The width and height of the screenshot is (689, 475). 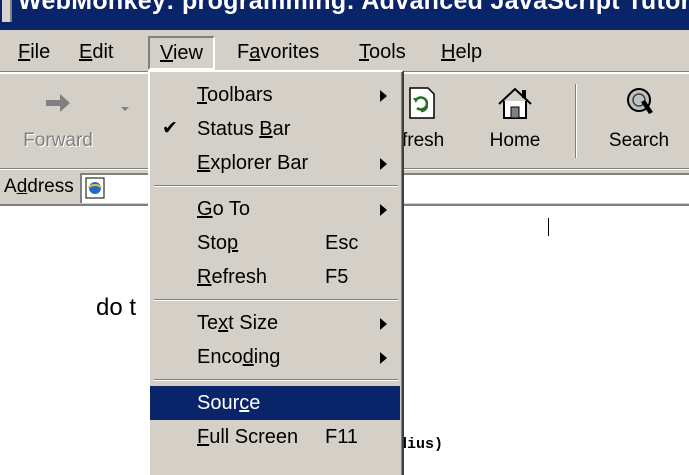 I want to click on content-mark, so click(x=548, y=227).